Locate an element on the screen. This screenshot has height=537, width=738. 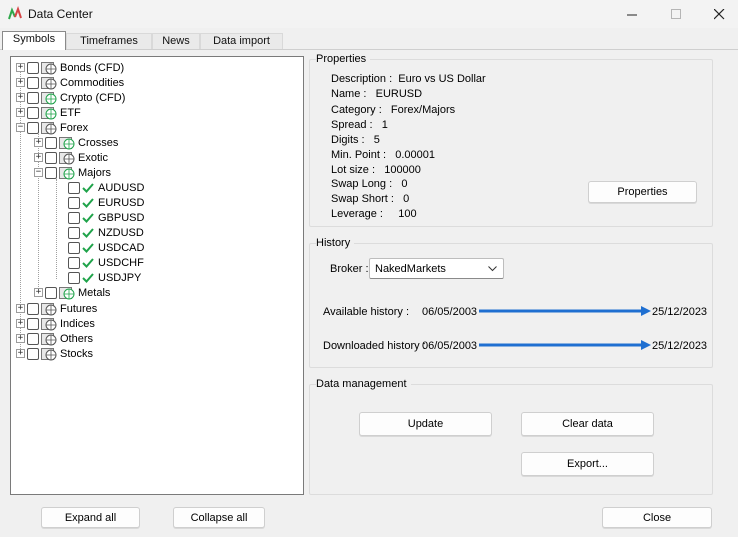
property-row-name: Name : EURUSD is located at coordinates (376, 94).